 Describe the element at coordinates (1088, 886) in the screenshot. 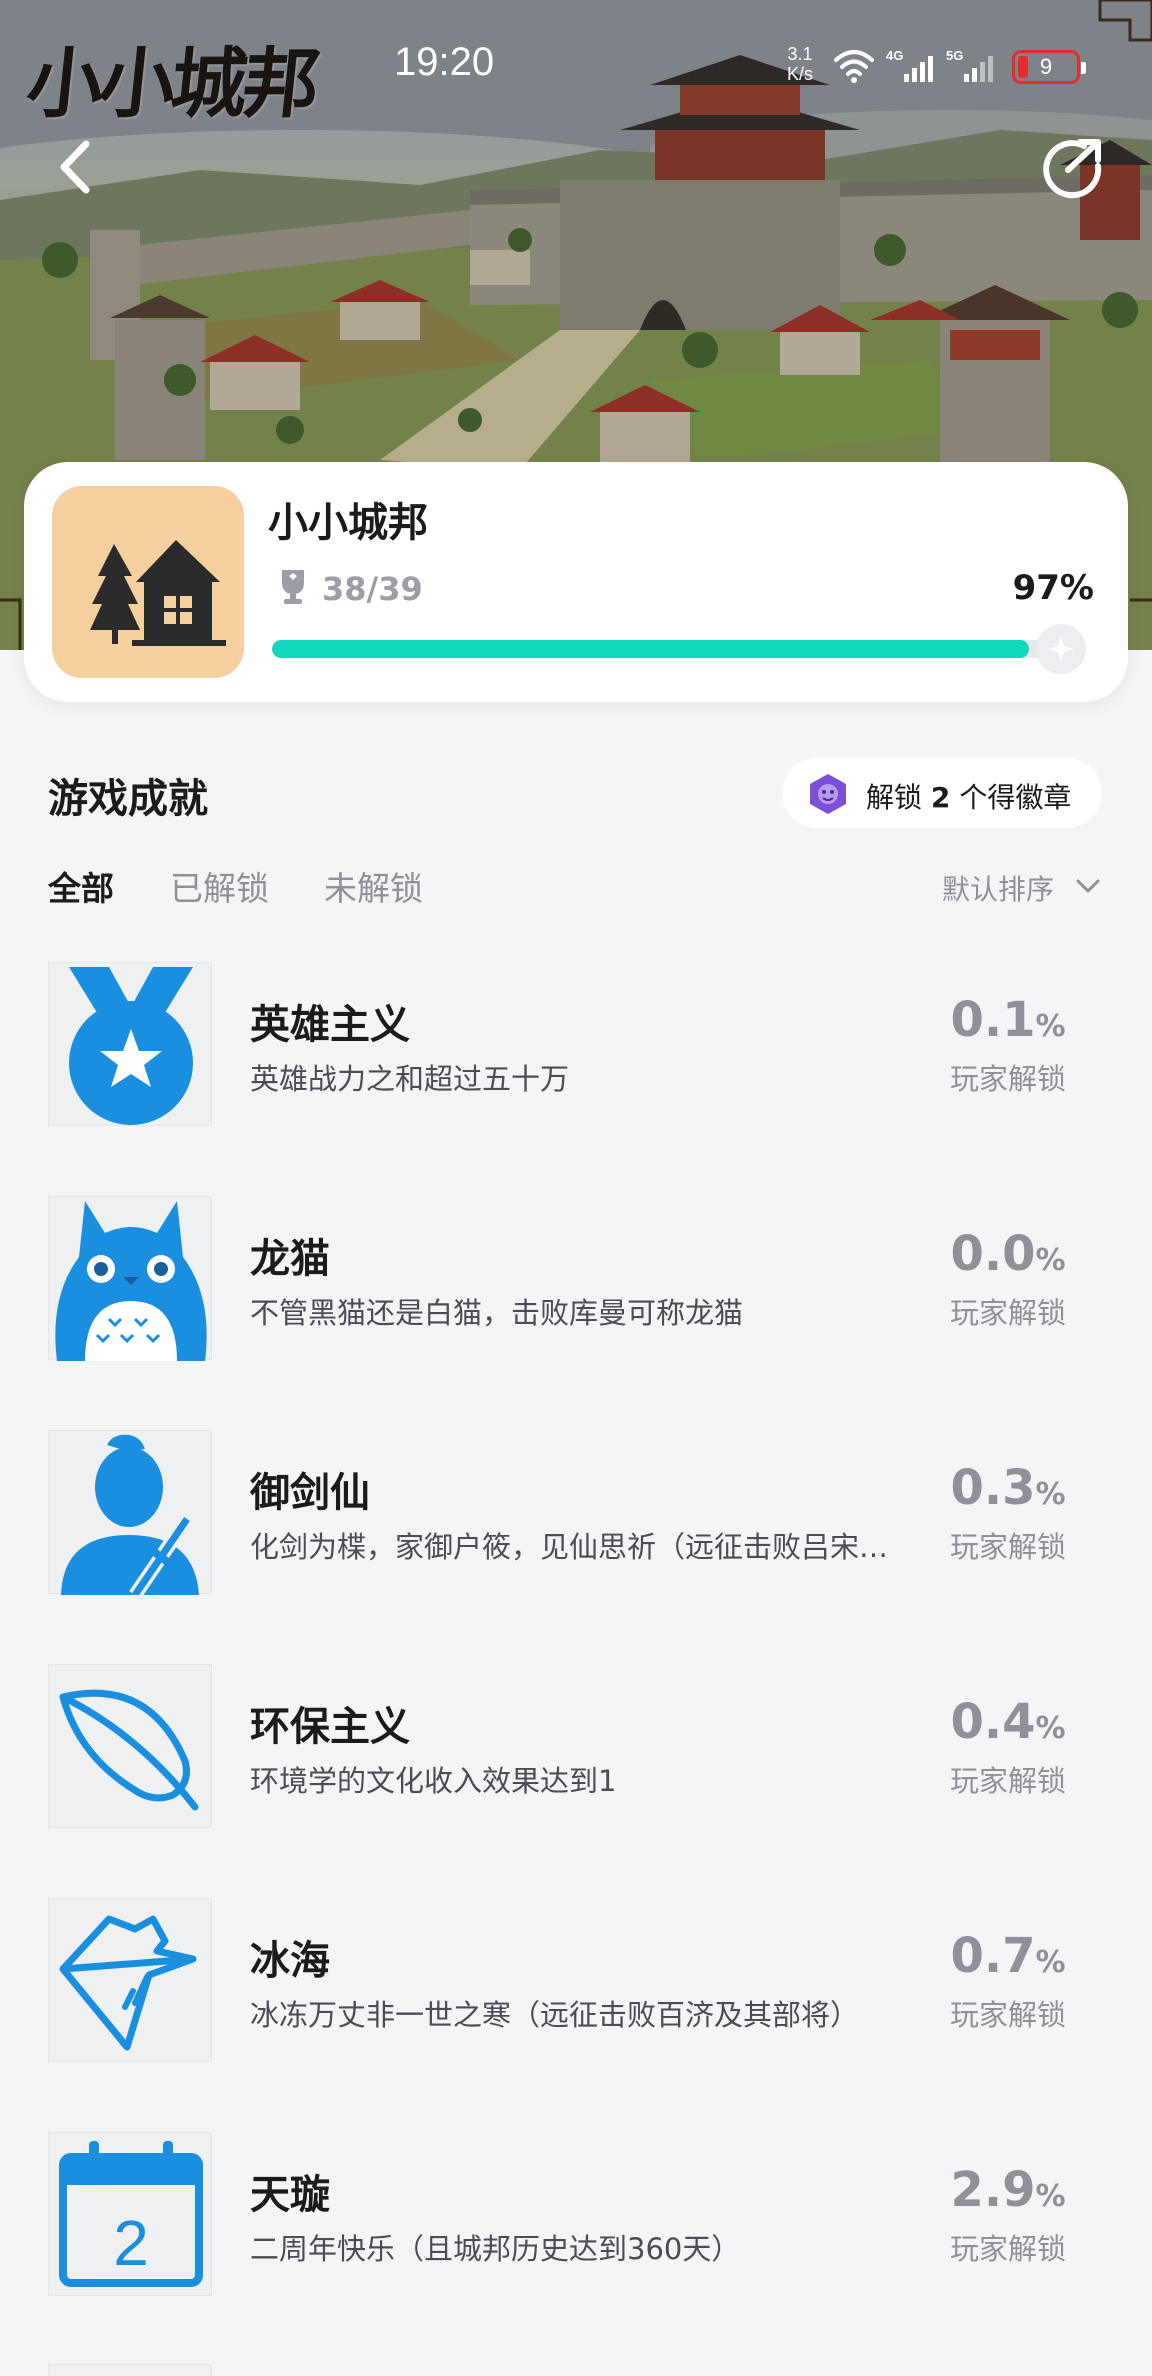

I see `chevron-down-icon` at that location.